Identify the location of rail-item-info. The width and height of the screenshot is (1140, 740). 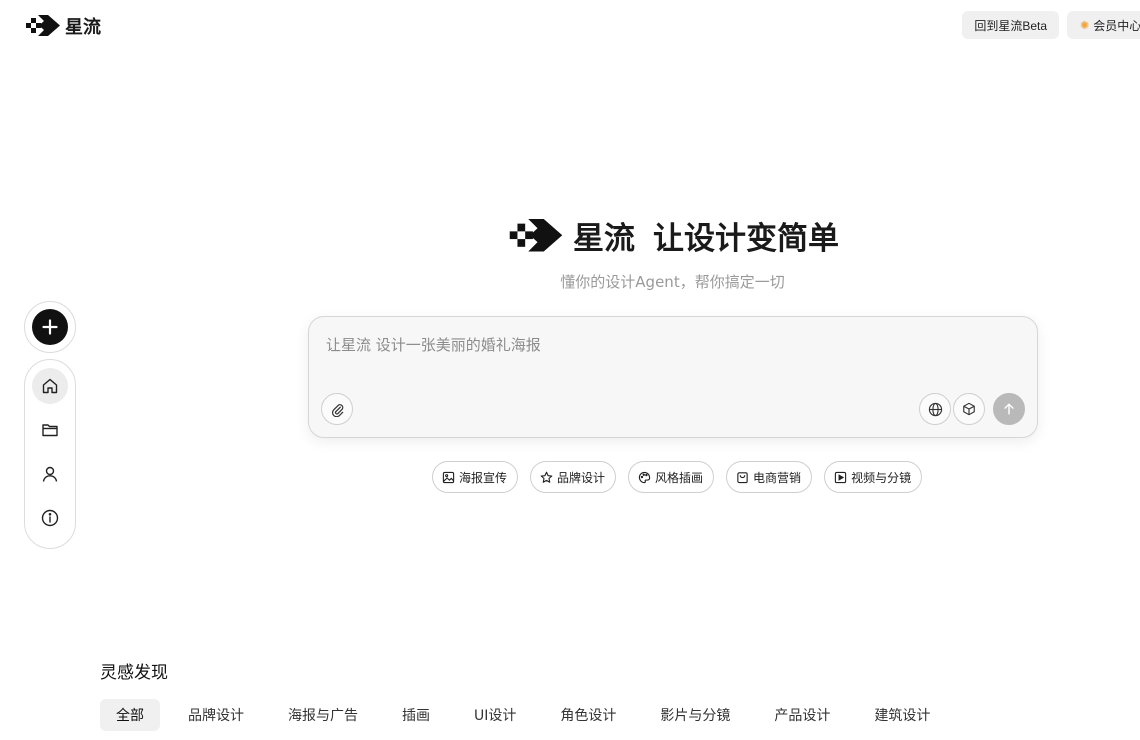
(50, 518).